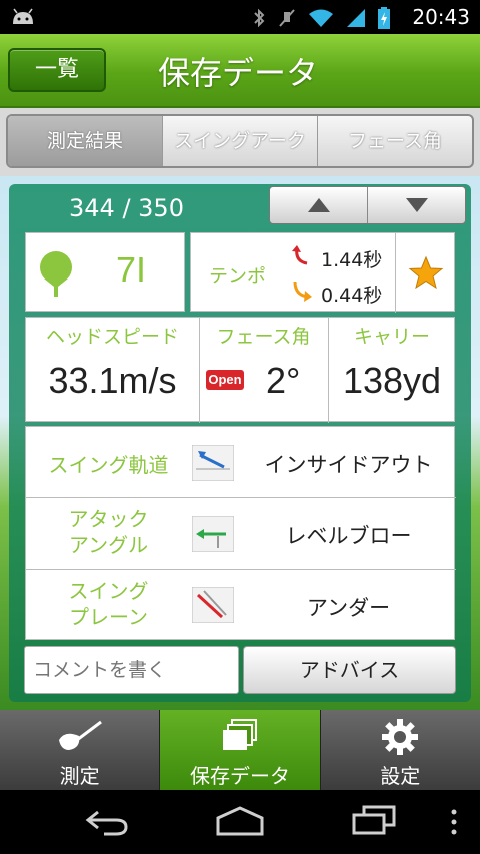  What do you see at coordinates (57, 70) in the screenshot?
I see `list-back-button: 一覧` at bounding box center [57, 70].